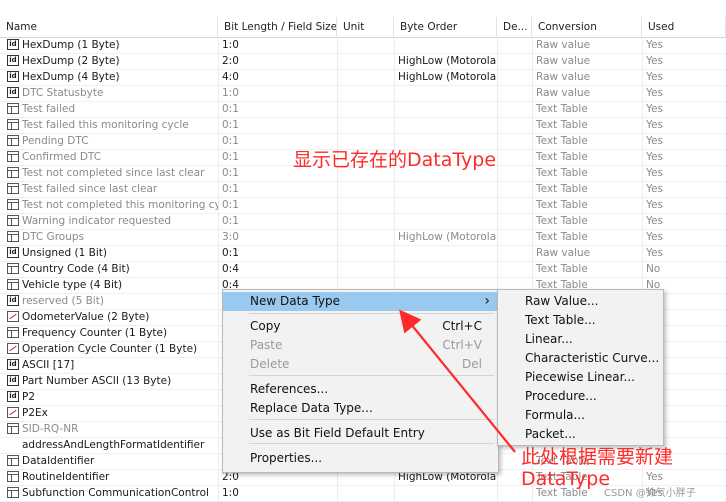 Image resolution: width=726 pixels, height=502 pixels. I want to click on annotation-arrow, so click(457, 381).